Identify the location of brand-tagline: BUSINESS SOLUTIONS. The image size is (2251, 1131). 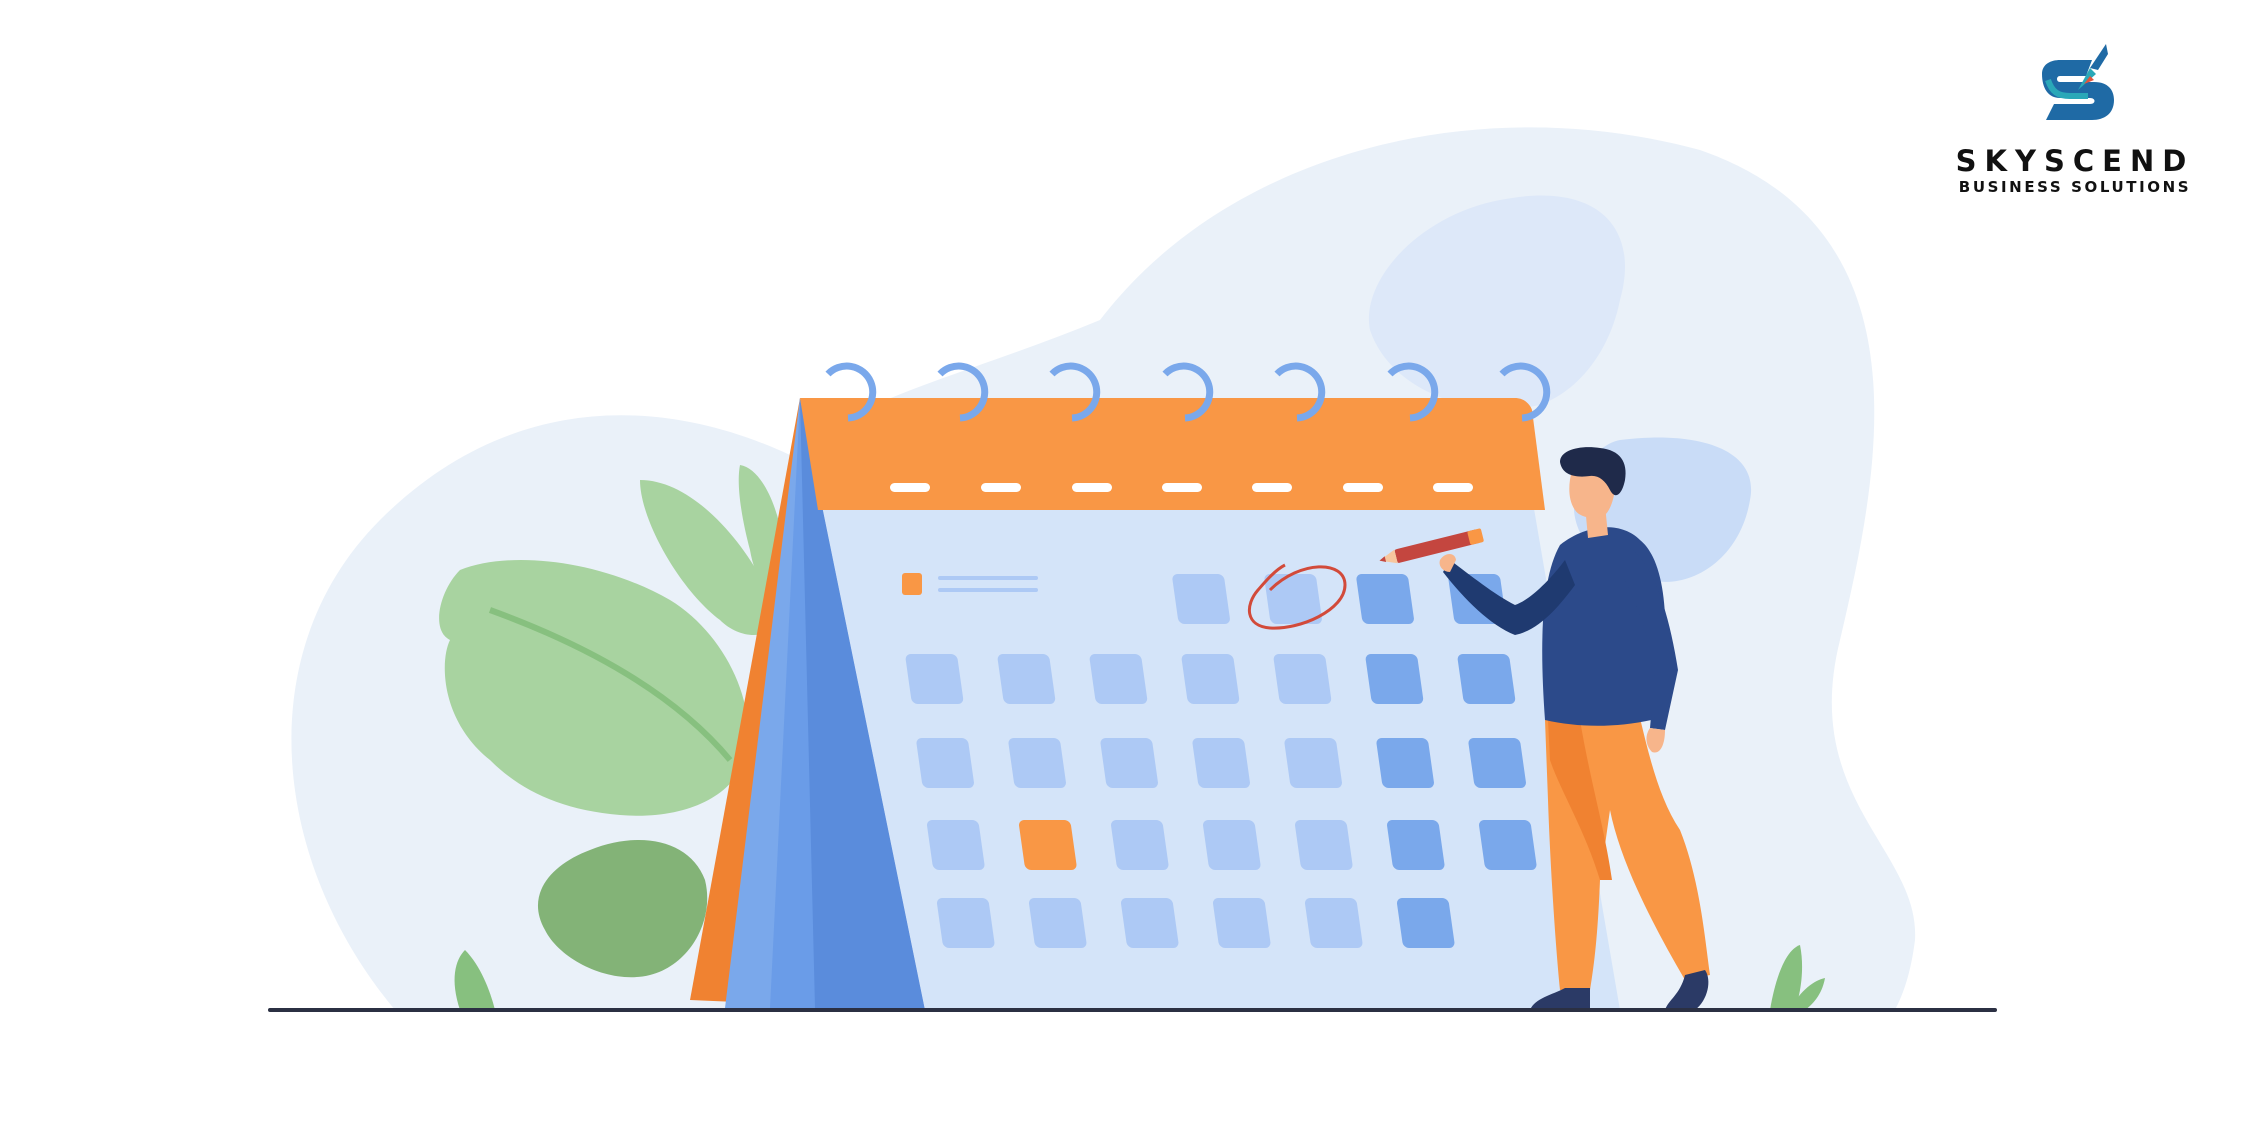
(2075, 187).